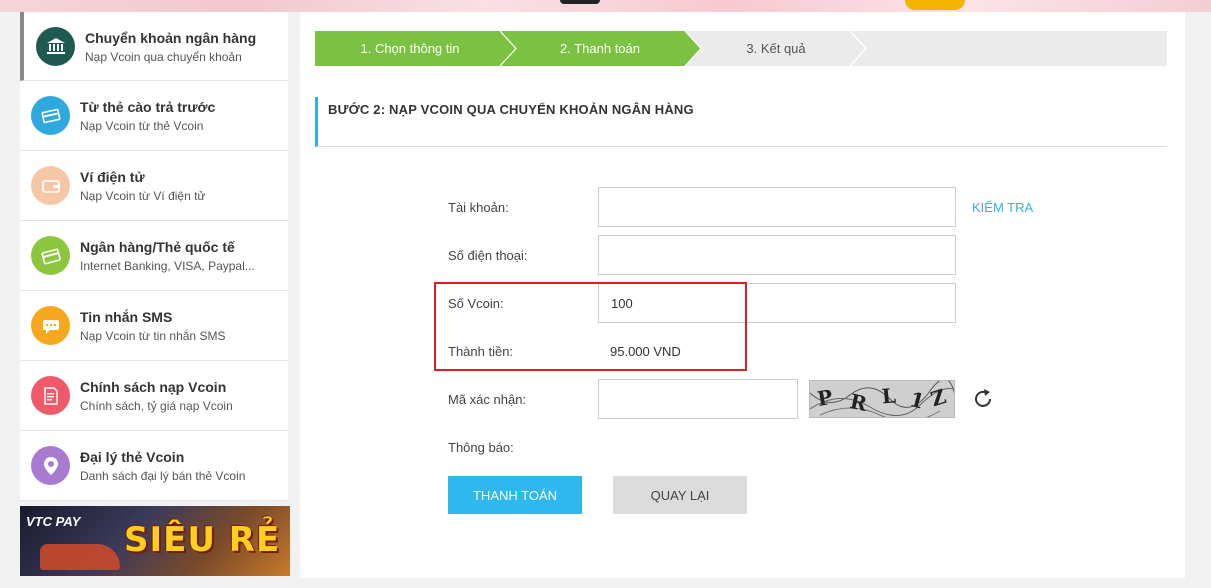 Image resolution: width=1211 pixels, height=588 pixels. What do you see at coordinates (889, 395) in the screenshot?
I see `svg-text: L` at bounding box center [889, 395].